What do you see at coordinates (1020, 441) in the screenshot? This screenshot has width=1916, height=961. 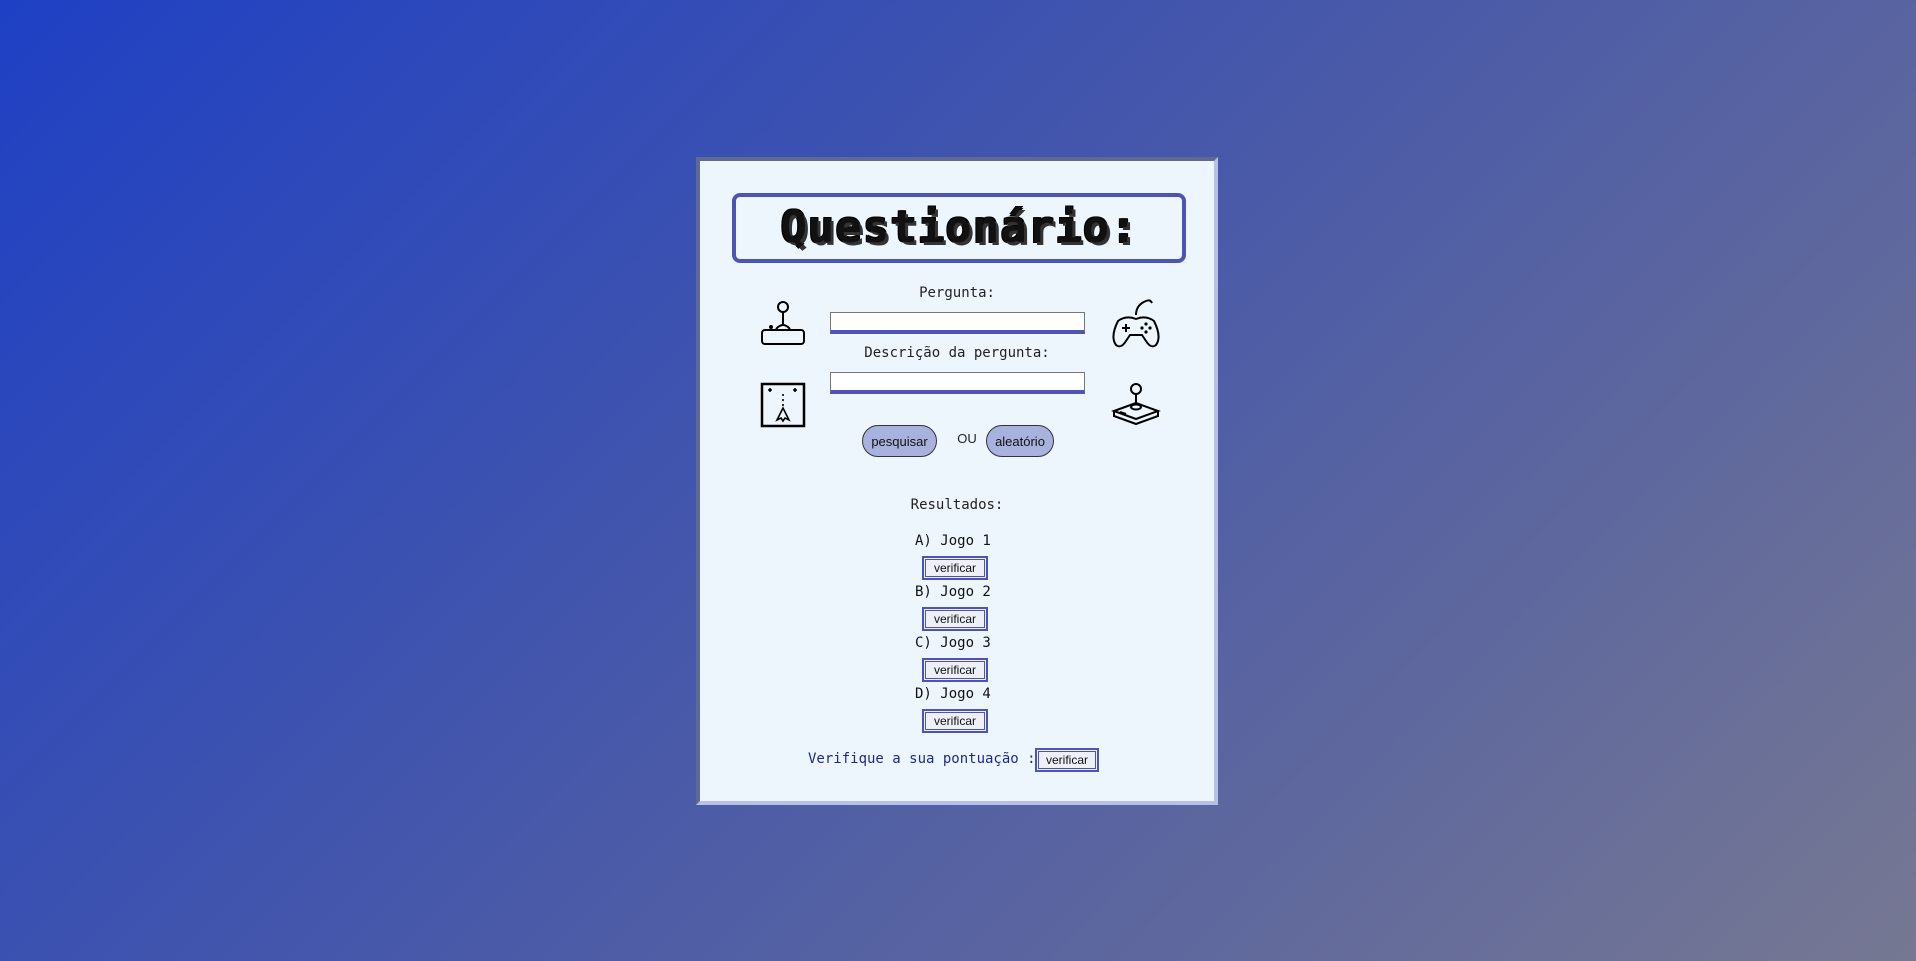 I see `random-button: aleatório` at bounding box center [1020, 441].